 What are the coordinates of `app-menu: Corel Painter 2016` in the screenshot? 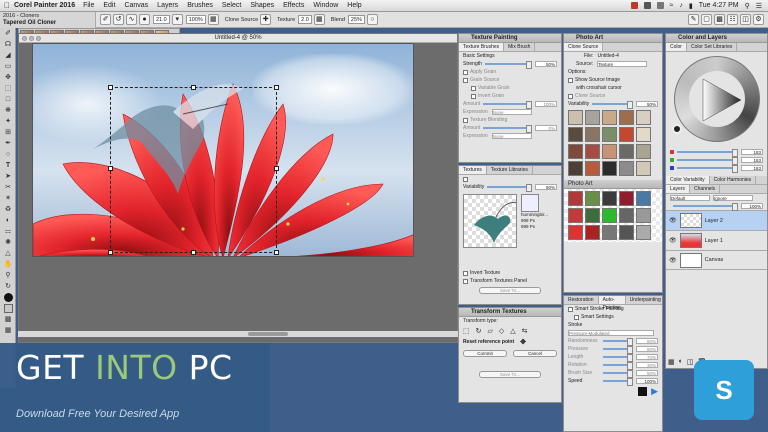 It's located at (44, 5).